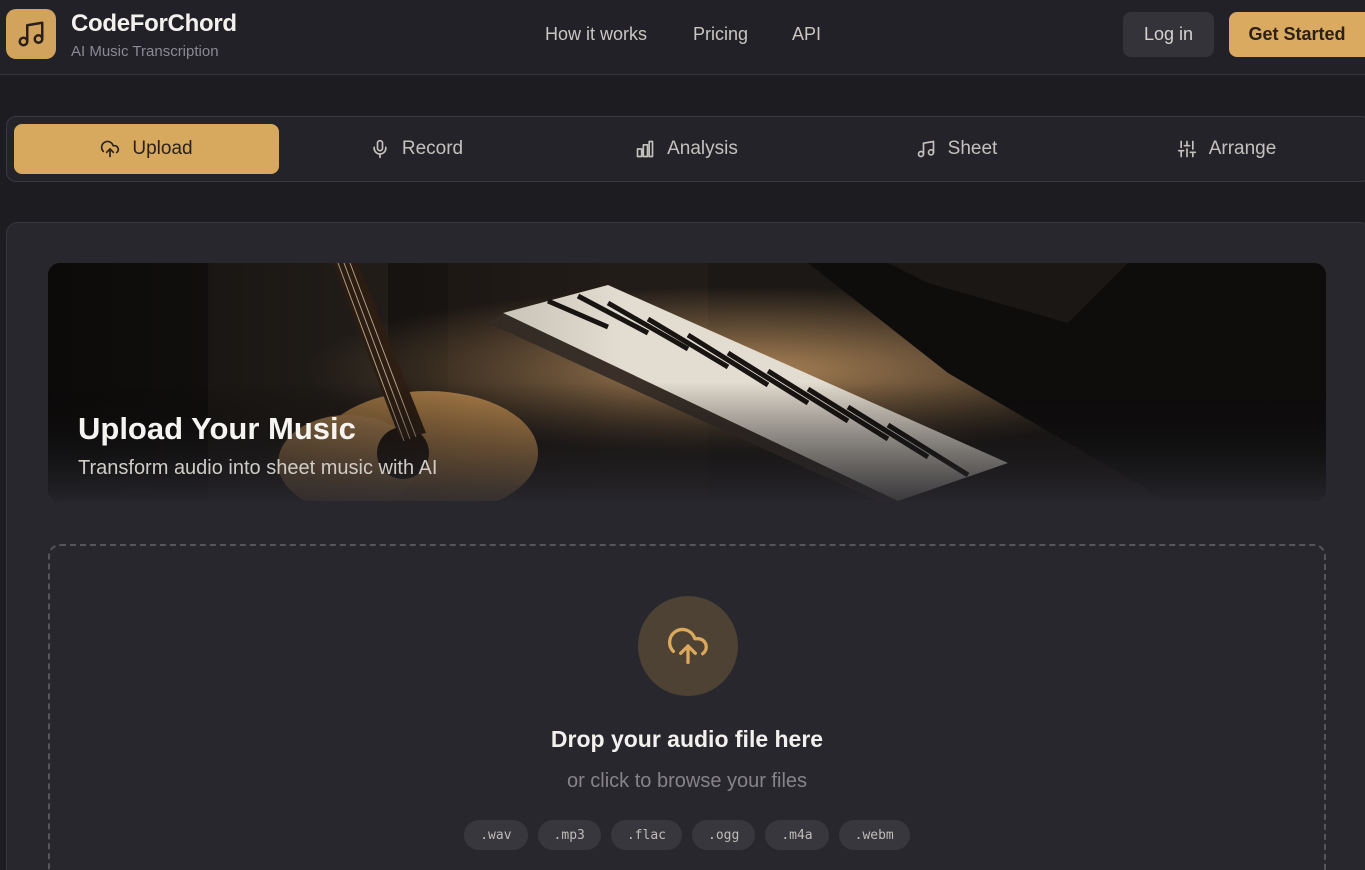  I want to click on format-badge-flac: .flac, so click(646, 835).